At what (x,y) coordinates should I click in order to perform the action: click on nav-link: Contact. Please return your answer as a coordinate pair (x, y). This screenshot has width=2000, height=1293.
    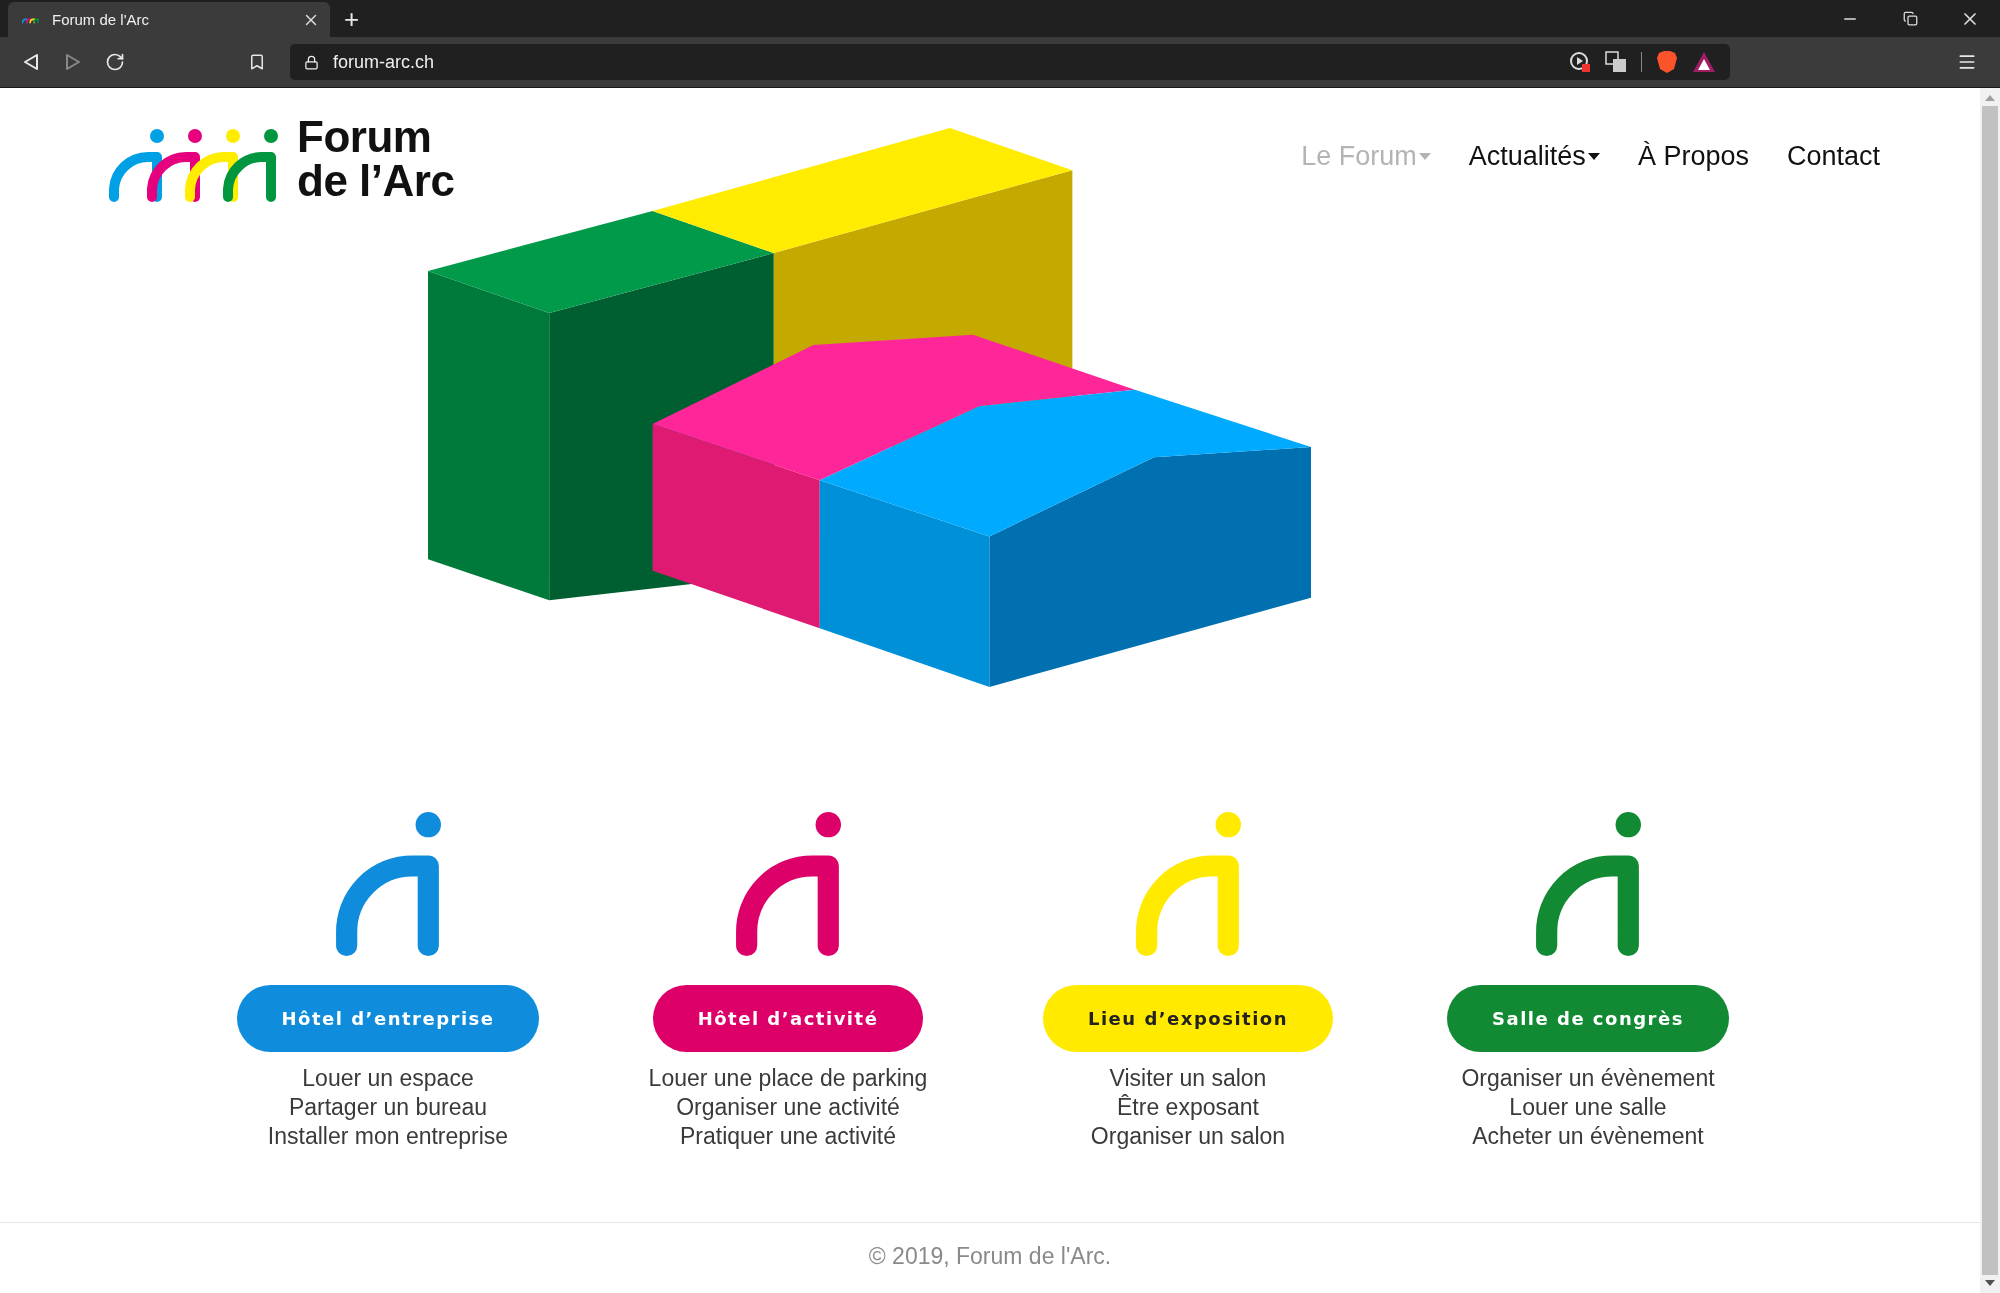
    Looking at the image, I should click on (1833, 156).